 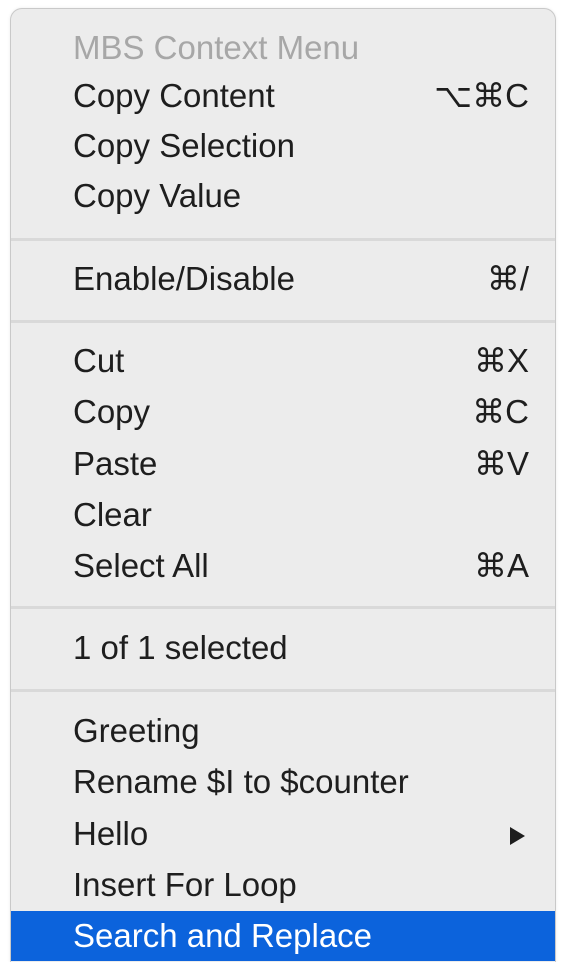 What do you see at coordinates (283, 464) in the screenshot?
I see `menu-item-paste: Paste ⌘V` at bounding box center [283, 464].